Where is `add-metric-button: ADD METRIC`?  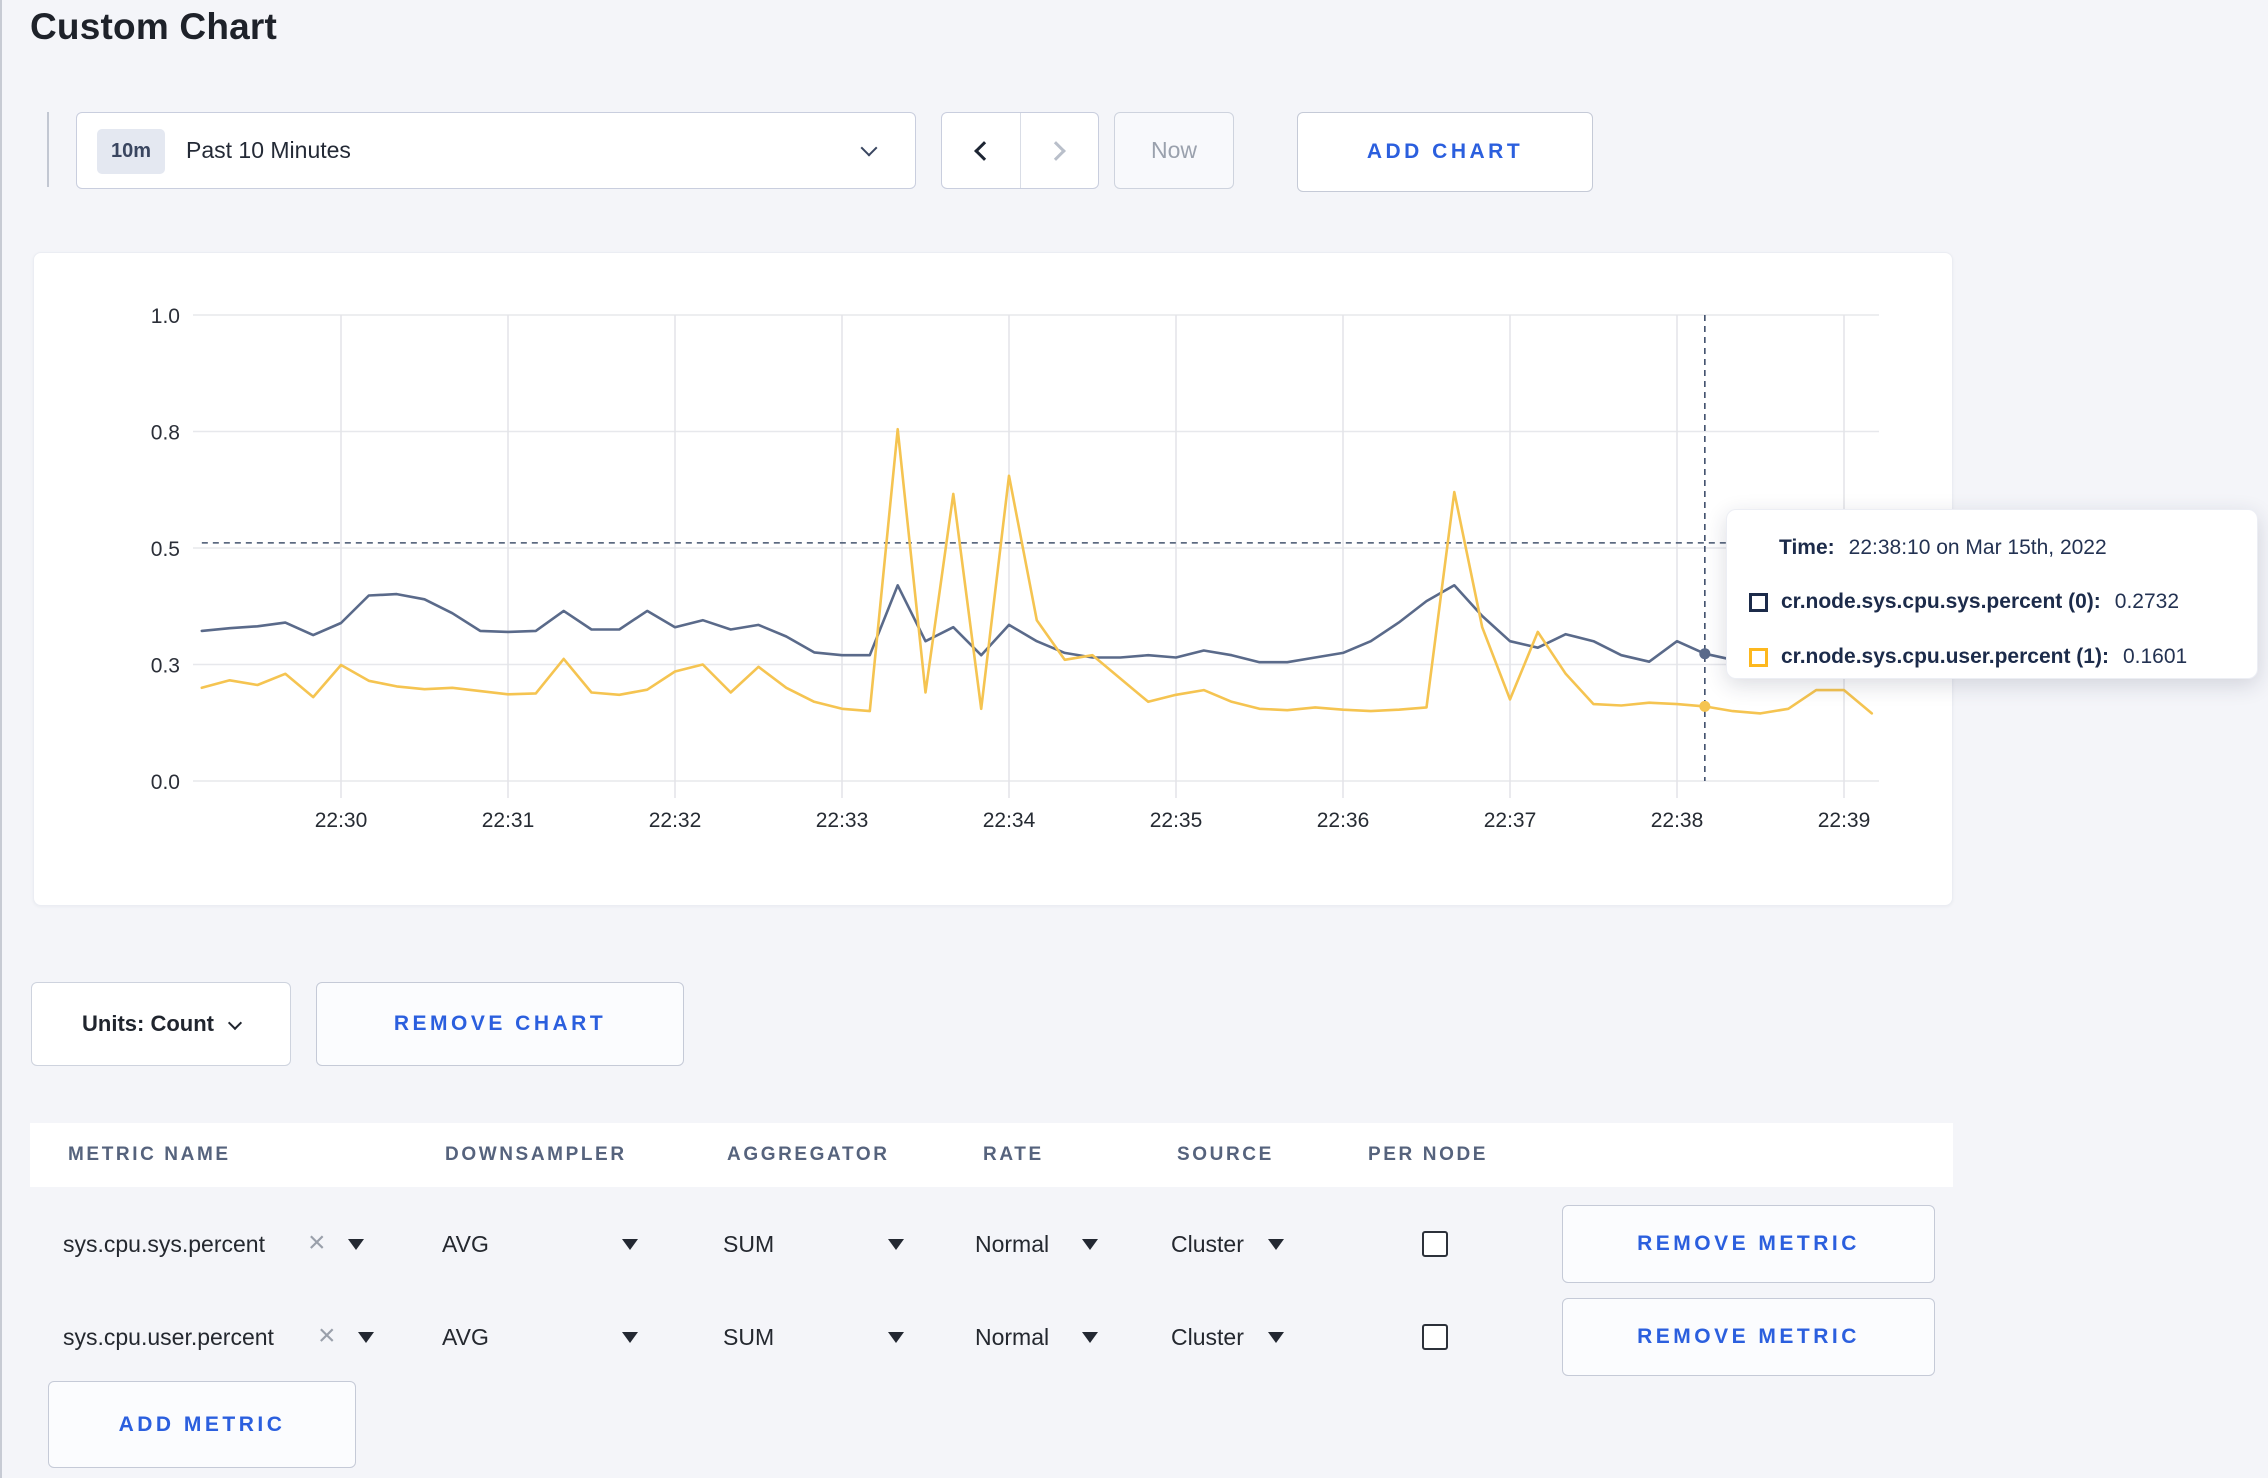
add-metric-button: ADD METRIC is located at coordinates (202, 1424).